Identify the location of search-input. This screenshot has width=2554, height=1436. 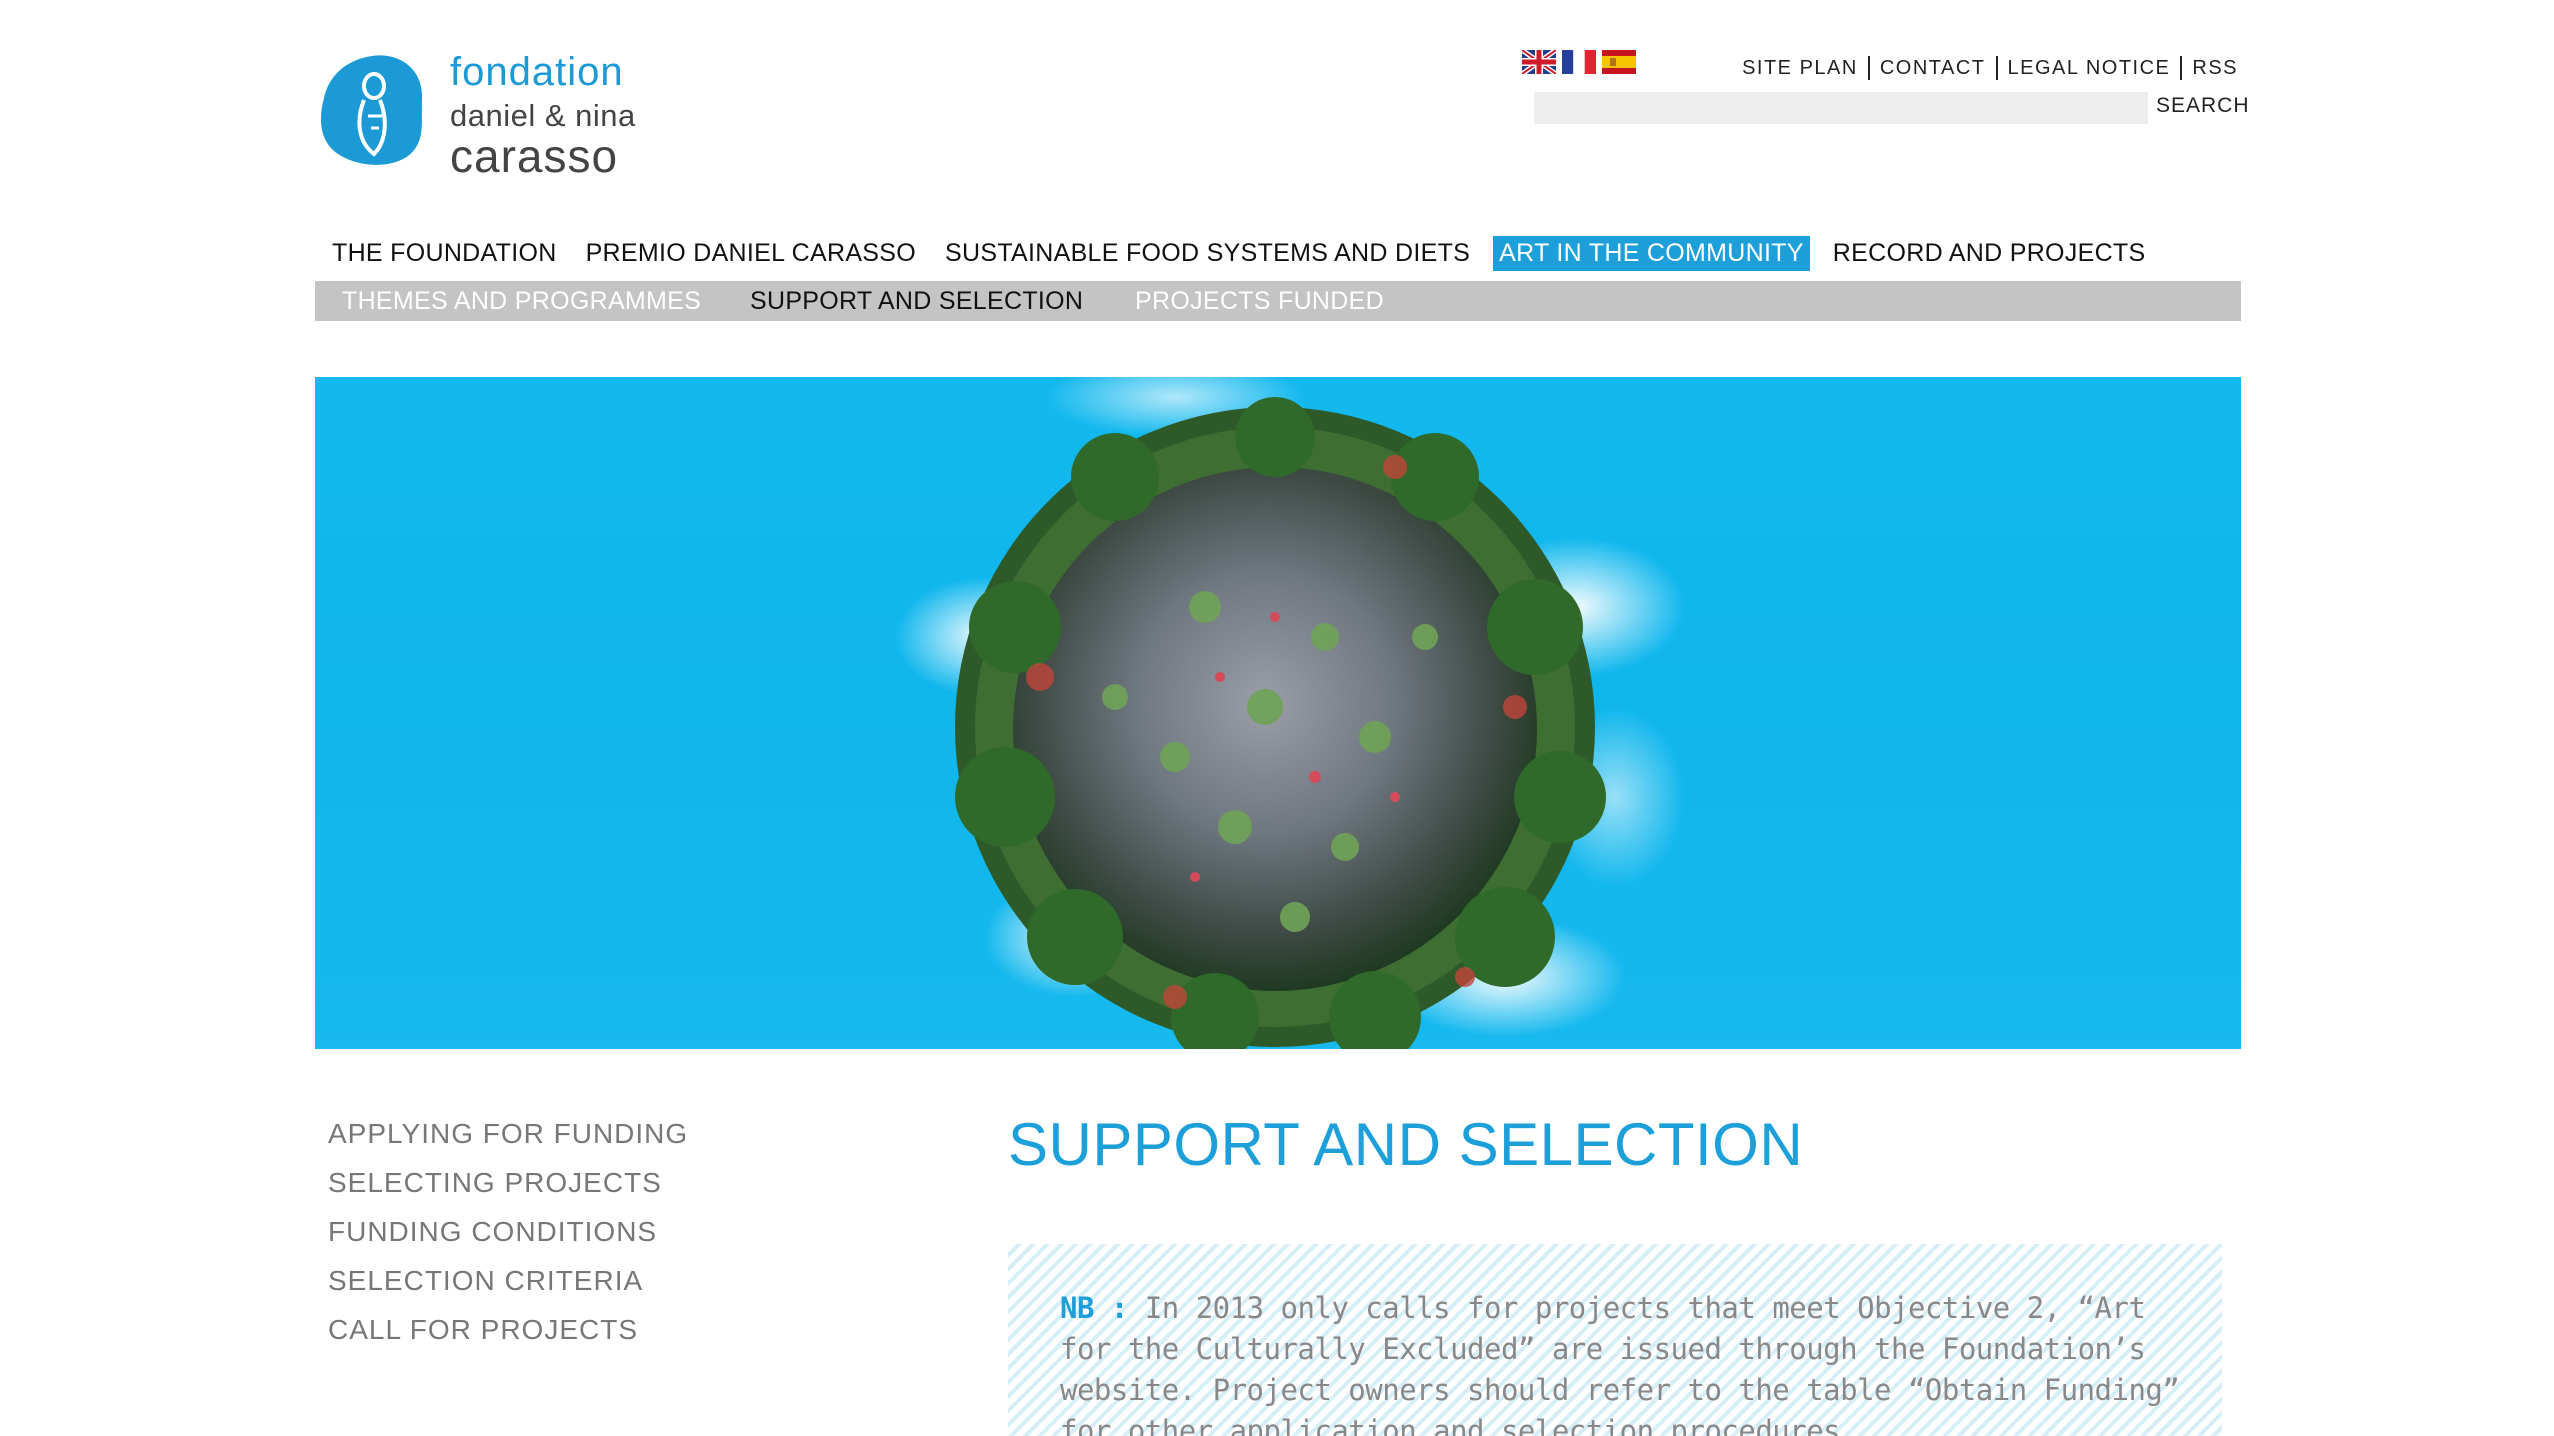
(1841, 108).